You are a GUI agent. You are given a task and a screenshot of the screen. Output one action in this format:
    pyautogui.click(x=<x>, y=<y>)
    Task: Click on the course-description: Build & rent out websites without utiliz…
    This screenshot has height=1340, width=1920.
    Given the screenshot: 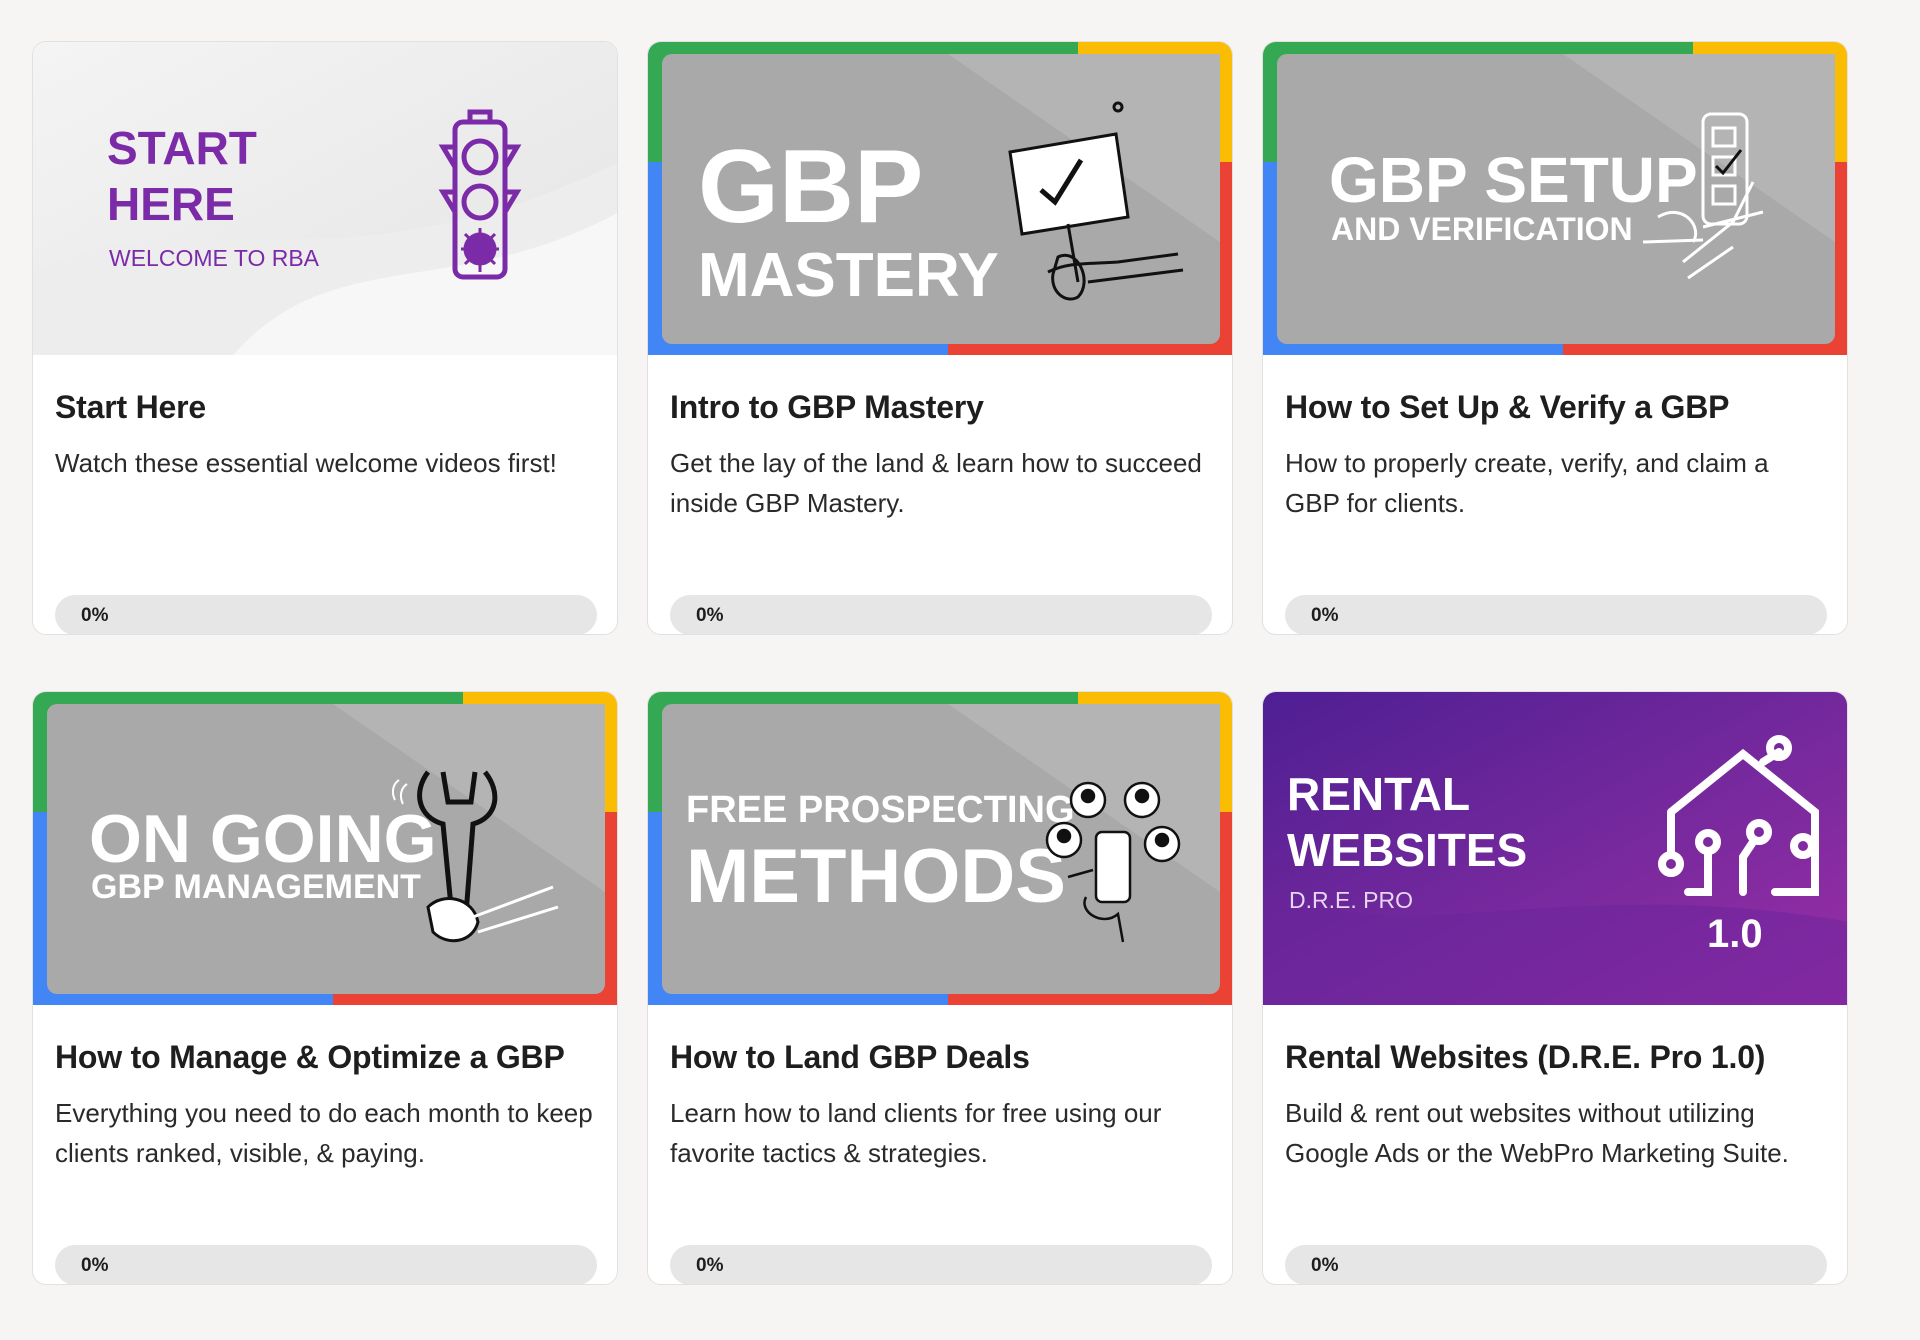 What is the action you would take?
    pyautogui.click(x=1537, y=1133)
    